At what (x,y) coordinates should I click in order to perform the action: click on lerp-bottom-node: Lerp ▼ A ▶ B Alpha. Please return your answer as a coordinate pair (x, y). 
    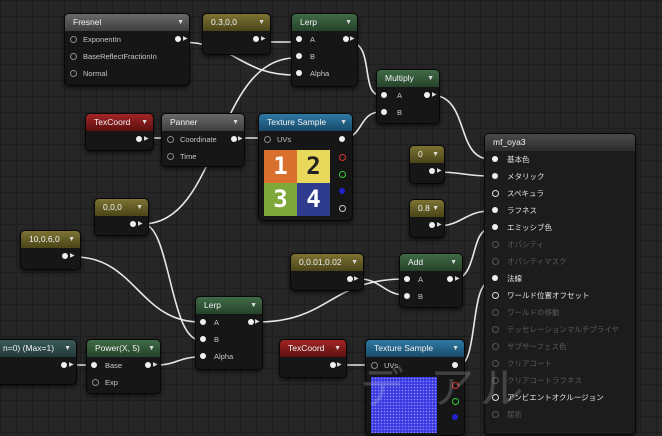
    Looking at the image, I should click on (229, 333).